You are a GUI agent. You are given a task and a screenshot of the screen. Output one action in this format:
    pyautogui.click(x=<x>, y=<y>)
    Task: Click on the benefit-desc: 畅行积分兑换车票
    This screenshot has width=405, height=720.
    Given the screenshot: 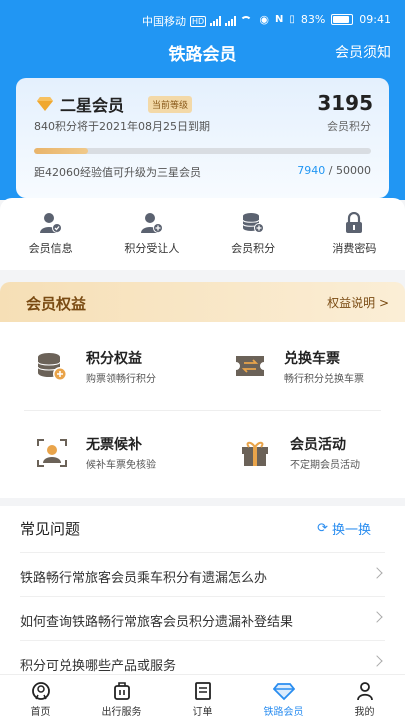 What is the action you would take?
    pyautogui.click(x=324, y=379)
    